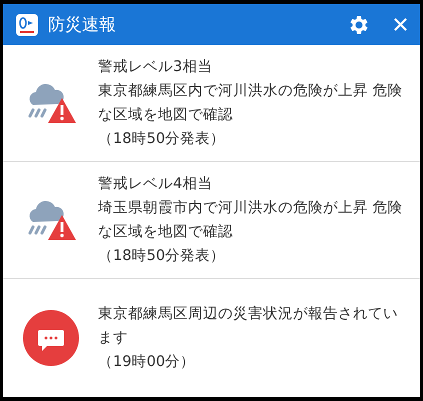  What do you see at coordinates (400, 24) in the screenshot?
I see `close-icon` at bounding box center [400, 24].